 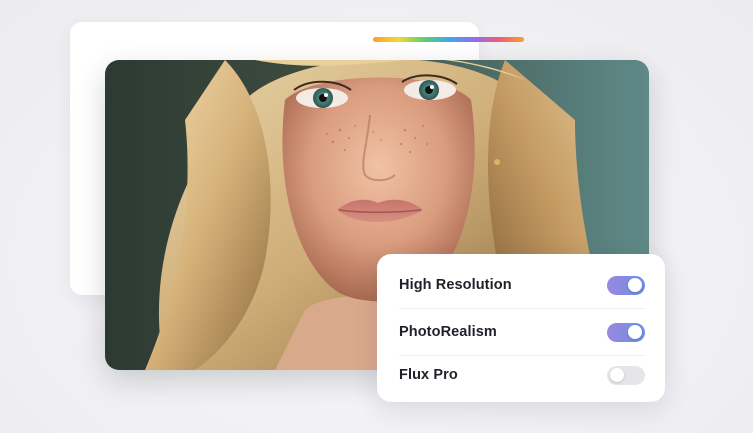 What do you see at coordinates (522, 375) in the screenshot?
I see `setting-row-flux-pro: Flux Pro` at bounding box center [522, 375].